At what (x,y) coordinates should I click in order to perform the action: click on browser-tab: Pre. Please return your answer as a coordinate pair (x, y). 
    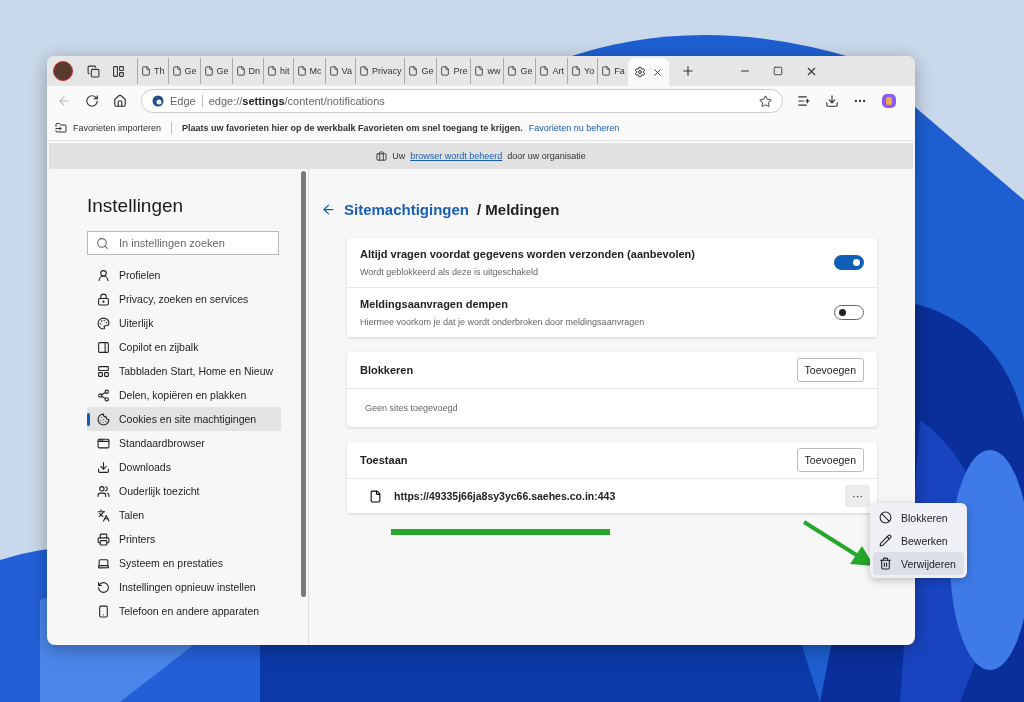
    Looking at the image, I should click on (453, 71).